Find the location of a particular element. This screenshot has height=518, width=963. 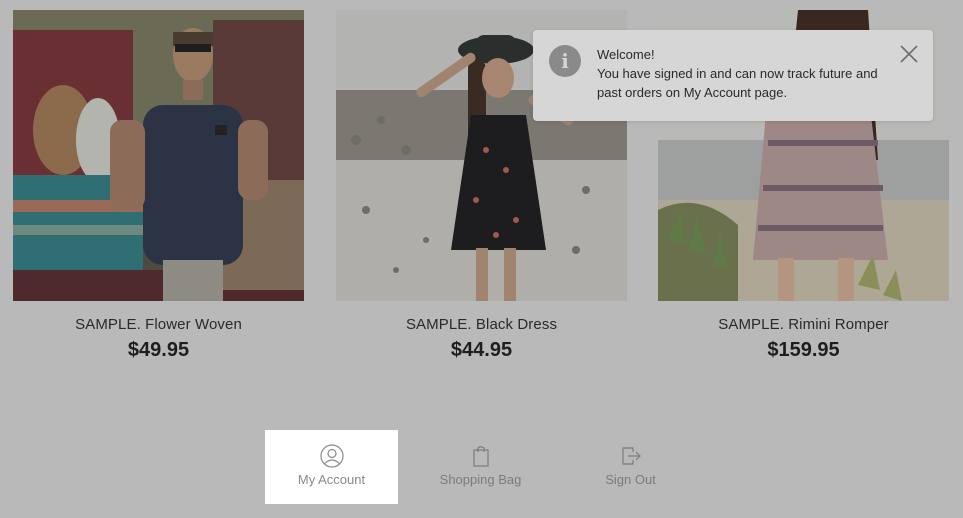

nav-label: My Account is located at coordinates (331, 479).